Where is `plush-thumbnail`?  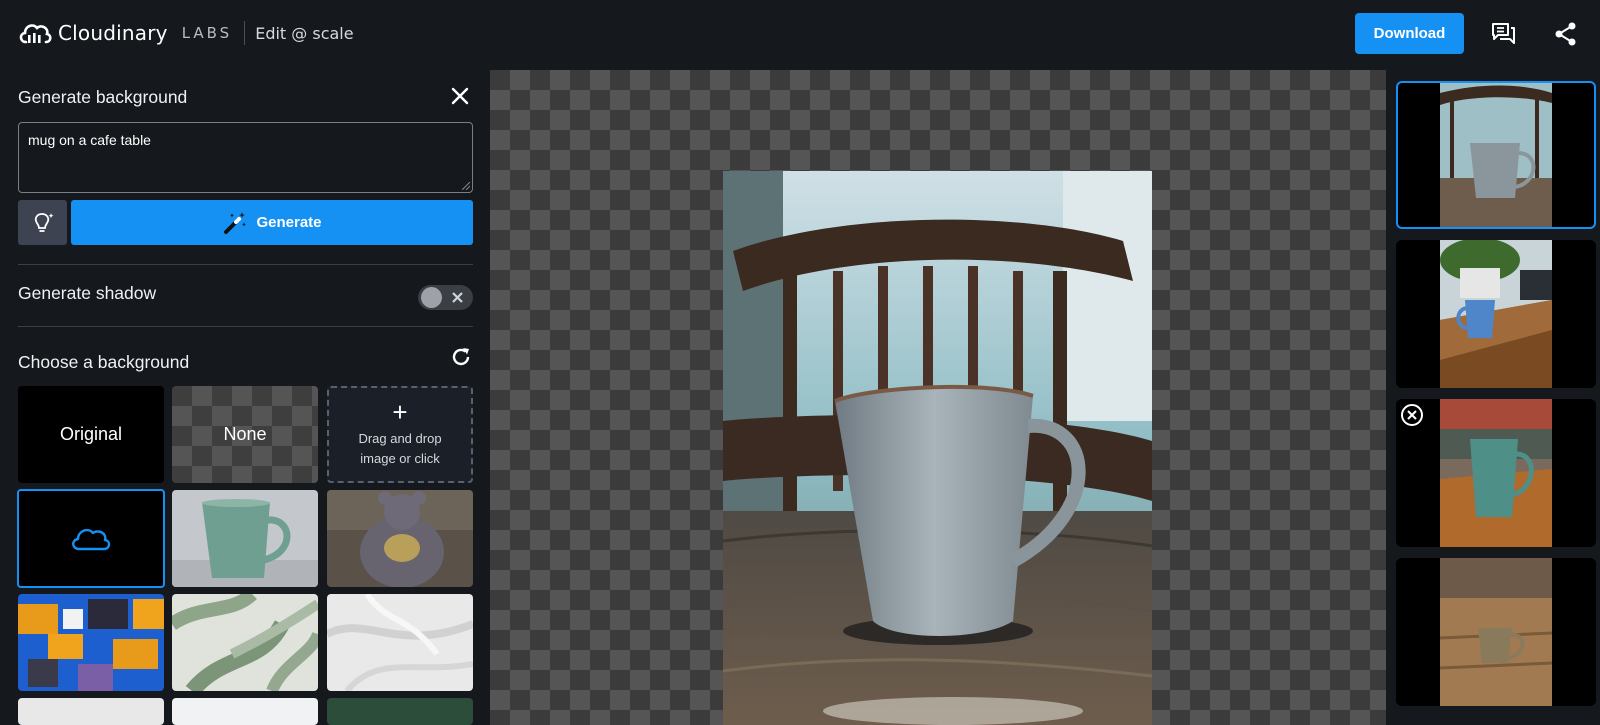
plush-thumbnail is located at coordinates (400, 538).